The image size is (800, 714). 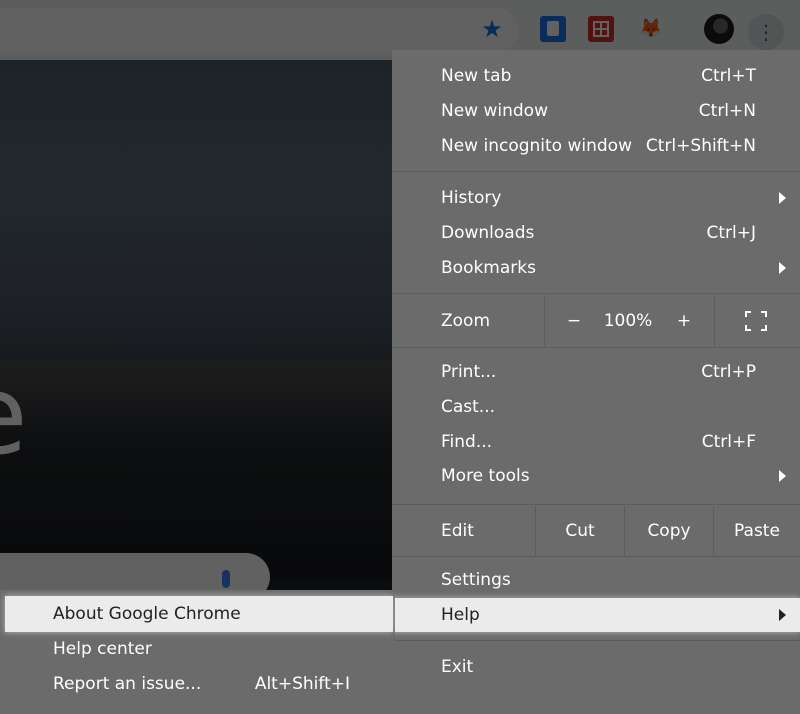 What do you see at coordinates (457, 667) in the screenshot?
I see `menu-item-label: Exit` at bounding box center [457, 667].